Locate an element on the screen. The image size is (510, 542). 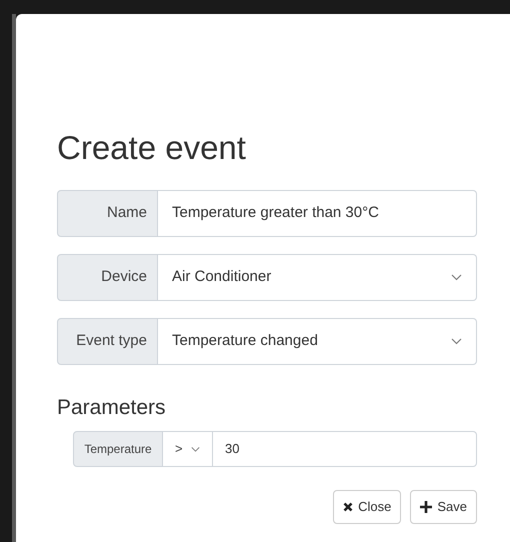
operator-select: > is located at coordinates (188, 449).